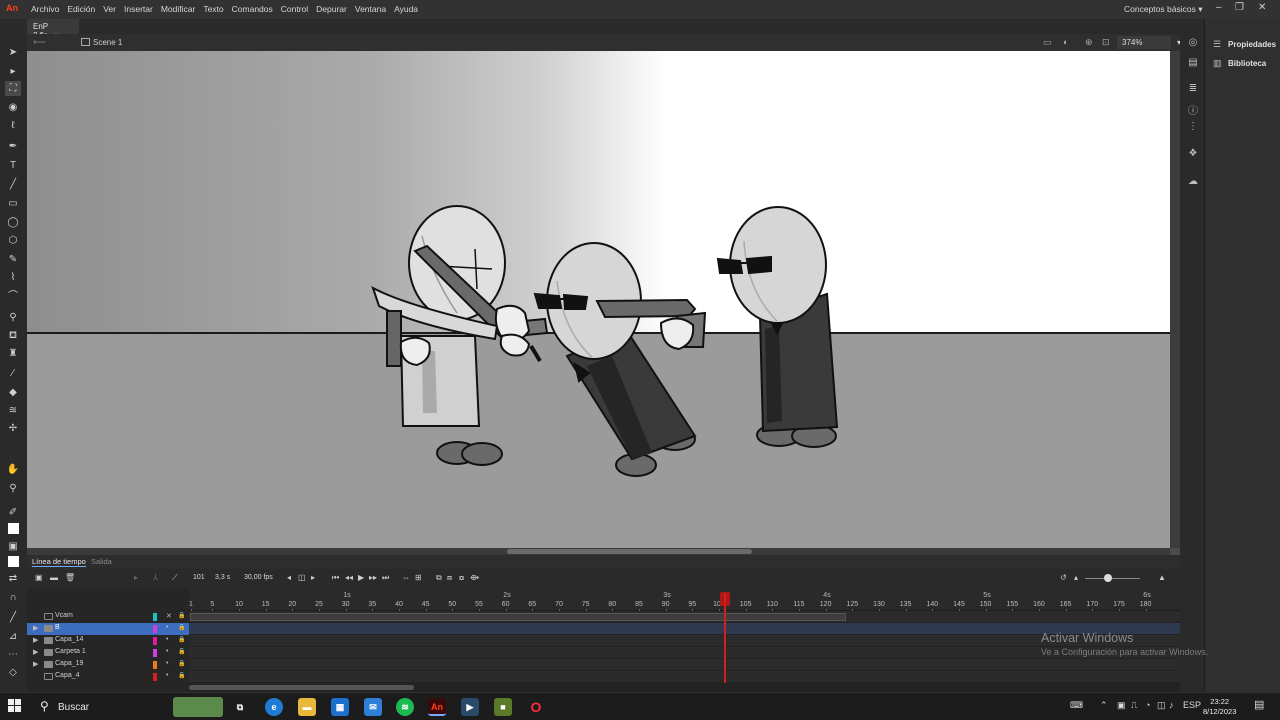 Image resolution: width=1280 pixels, height=720 pixels. What do you see at coordinates (13, 52) in the screenshot?
I see `selection-tool-icon: ➤` at bounding box center [13, 52].